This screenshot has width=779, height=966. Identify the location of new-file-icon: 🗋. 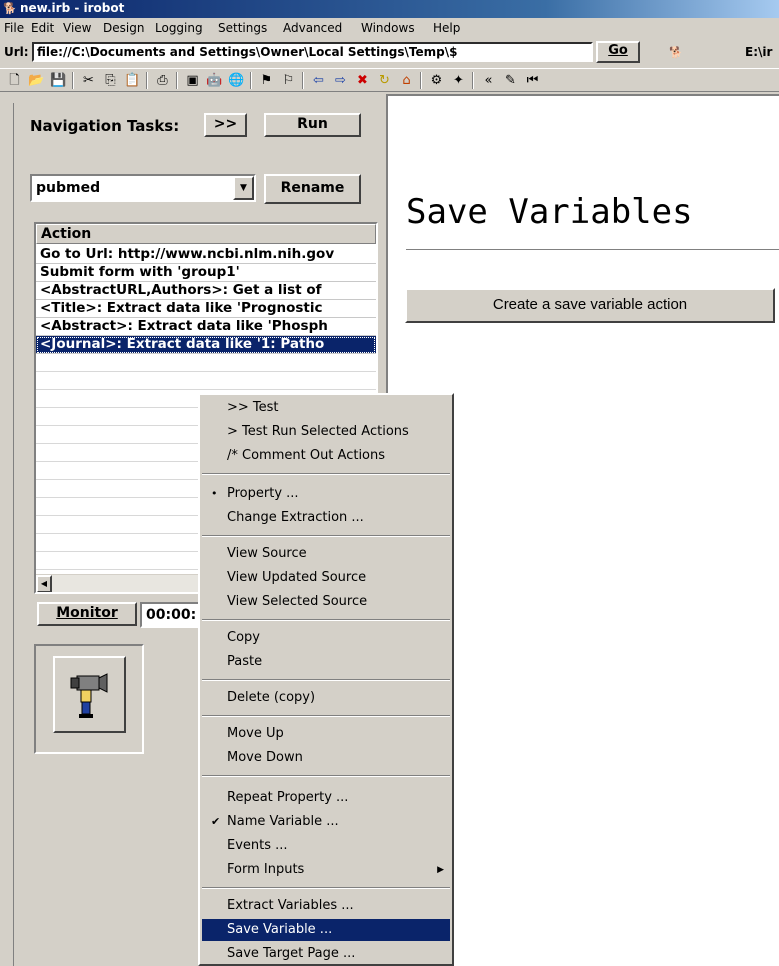
(14, 80).